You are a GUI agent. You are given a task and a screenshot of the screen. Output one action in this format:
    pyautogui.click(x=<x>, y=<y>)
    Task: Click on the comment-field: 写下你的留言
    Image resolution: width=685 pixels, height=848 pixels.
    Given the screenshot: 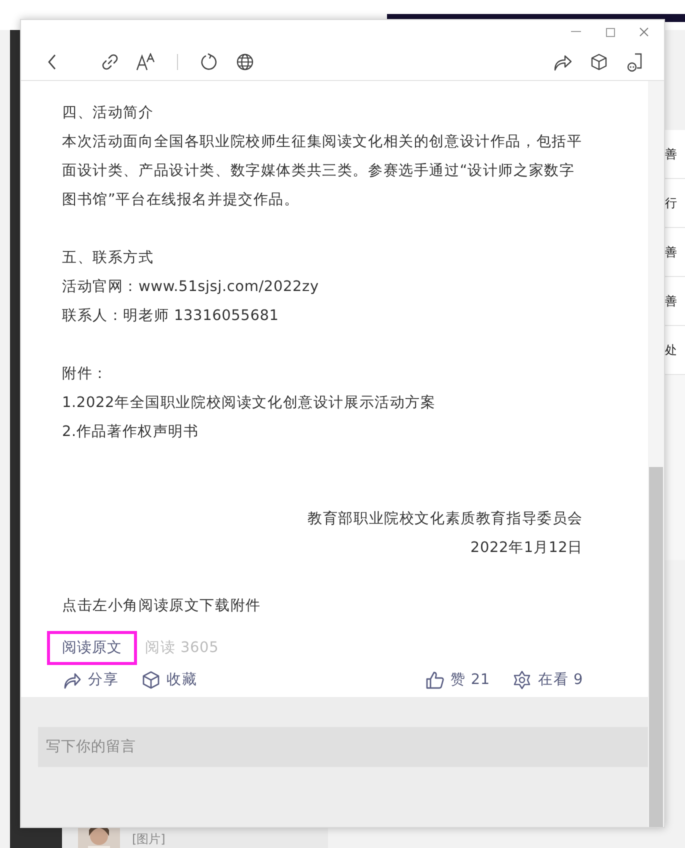 What is the action you would take?
    pyautogui.click(x=343, y=747)
    